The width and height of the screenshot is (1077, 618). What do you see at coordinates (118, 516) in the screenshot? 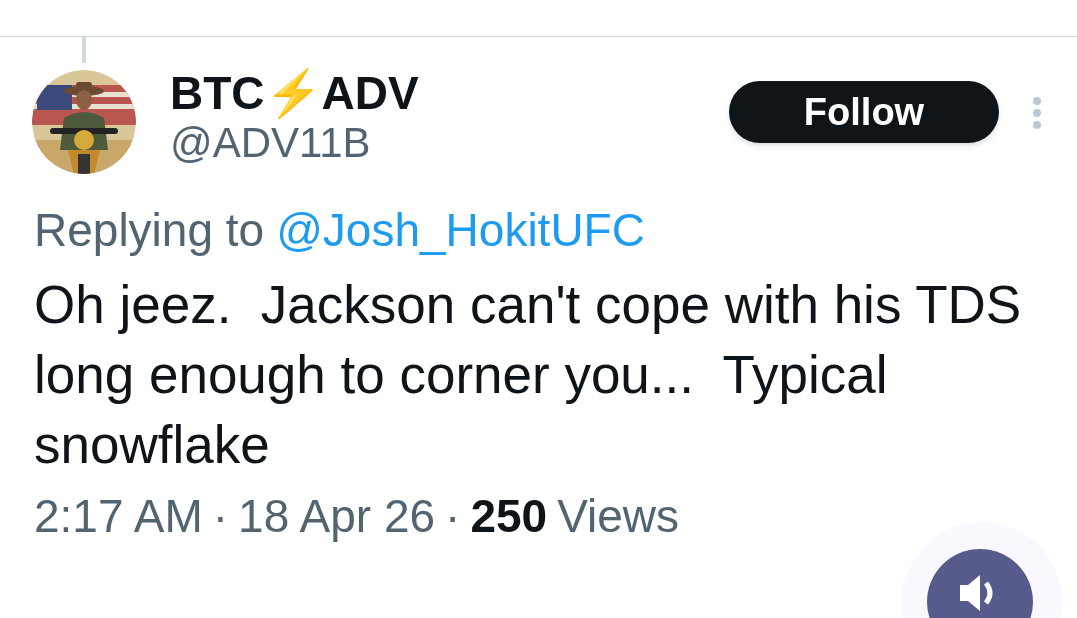
I see `post-meta: 2:17 AM` at bounding box center [118, 516].